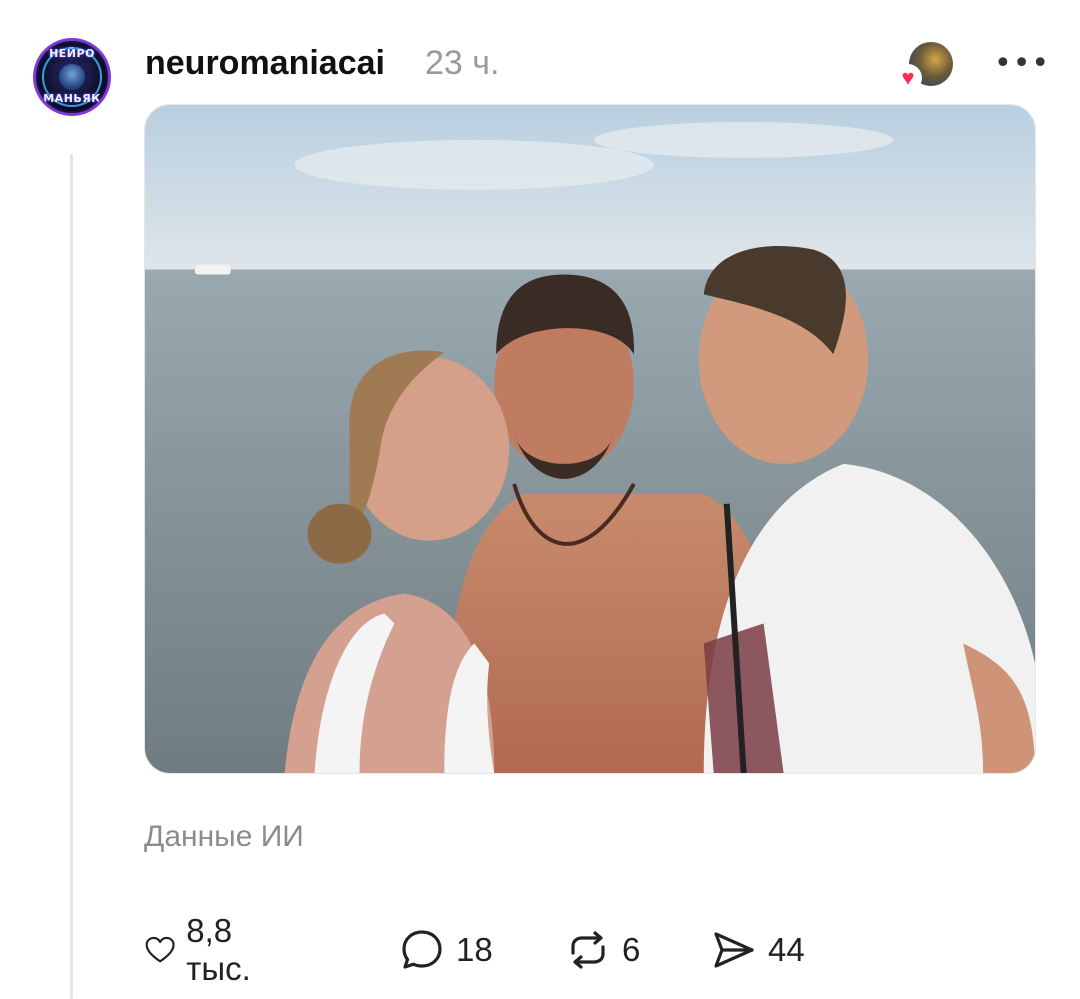  Describe the element at coordinates (160, 949) in the screenshot. I see `heart-icon` at that location.